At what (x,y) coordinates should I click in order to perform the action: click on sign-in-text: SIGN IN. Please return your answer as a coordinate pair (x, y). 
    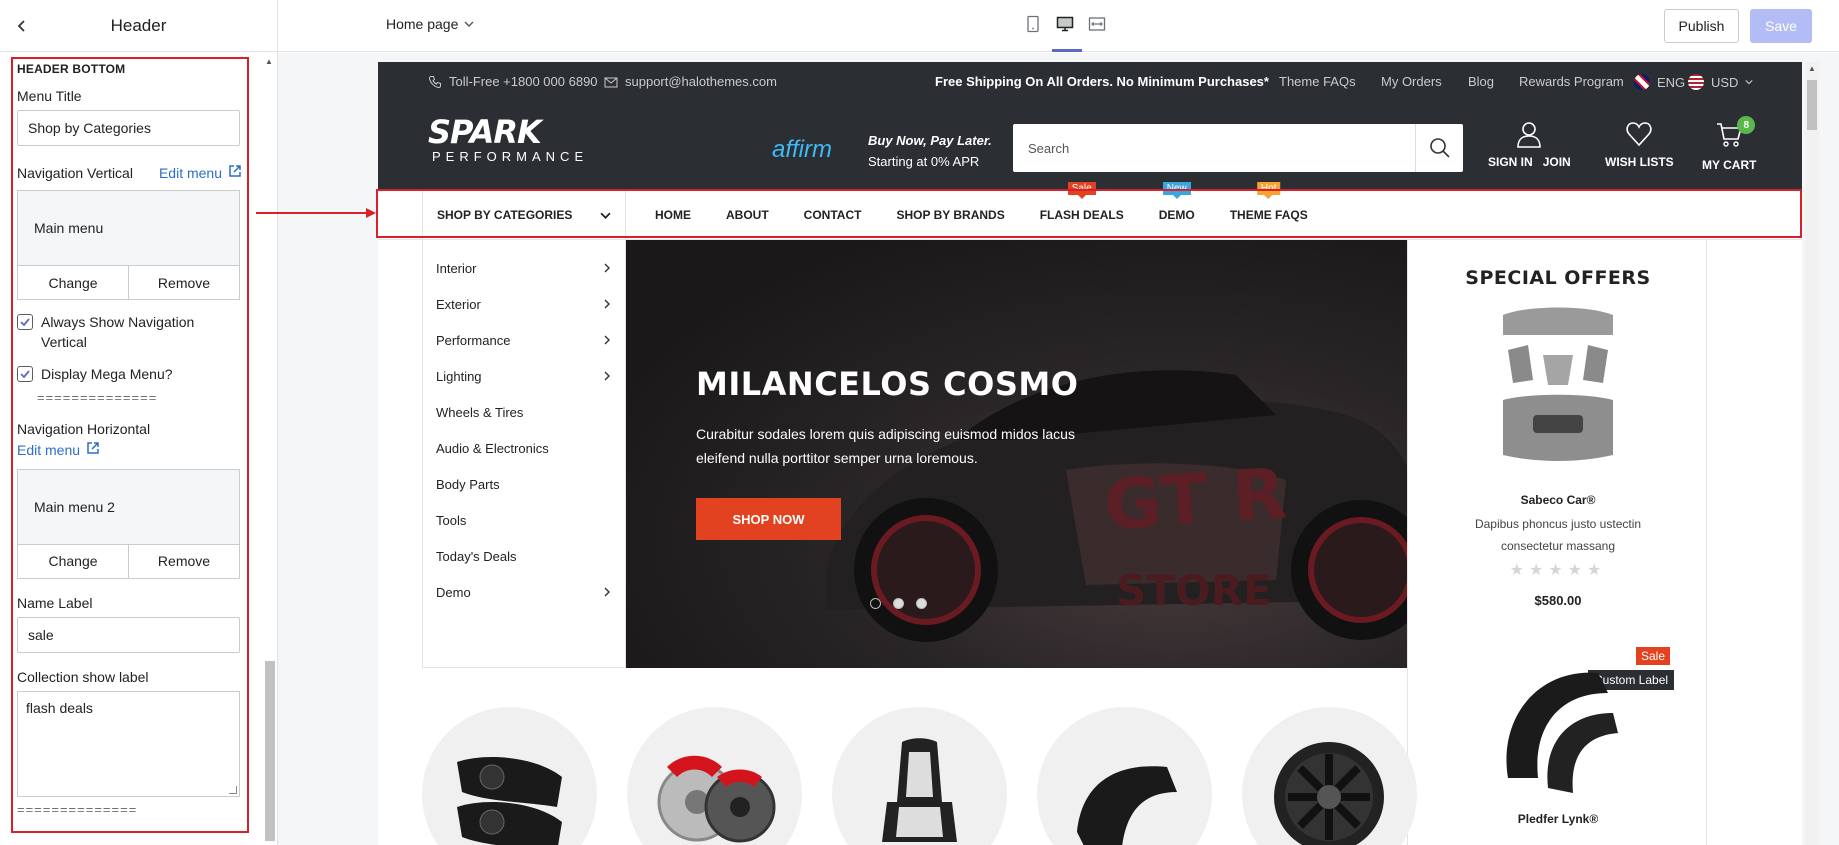
    Looking at the image, I should click on (1510, 162).